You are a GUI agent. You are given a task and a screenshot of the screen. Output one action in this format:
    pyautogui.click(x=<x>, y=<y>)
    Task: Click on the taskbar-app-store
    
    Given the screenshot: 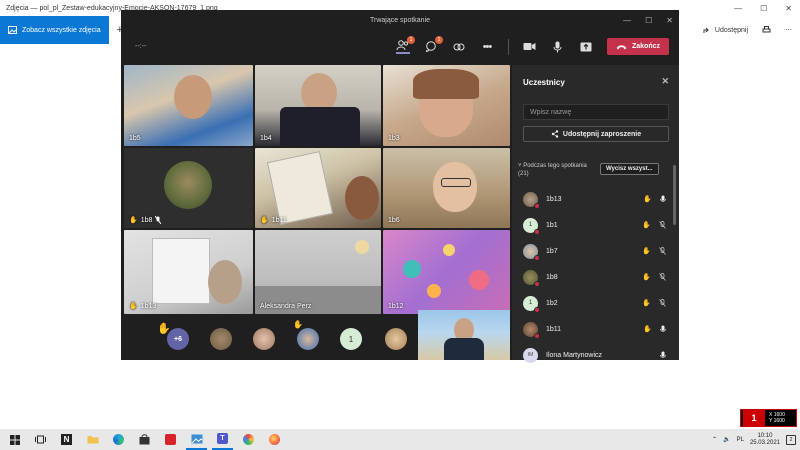 What is the action you would take?
    pyautogui.click(x=144, y=439)
    